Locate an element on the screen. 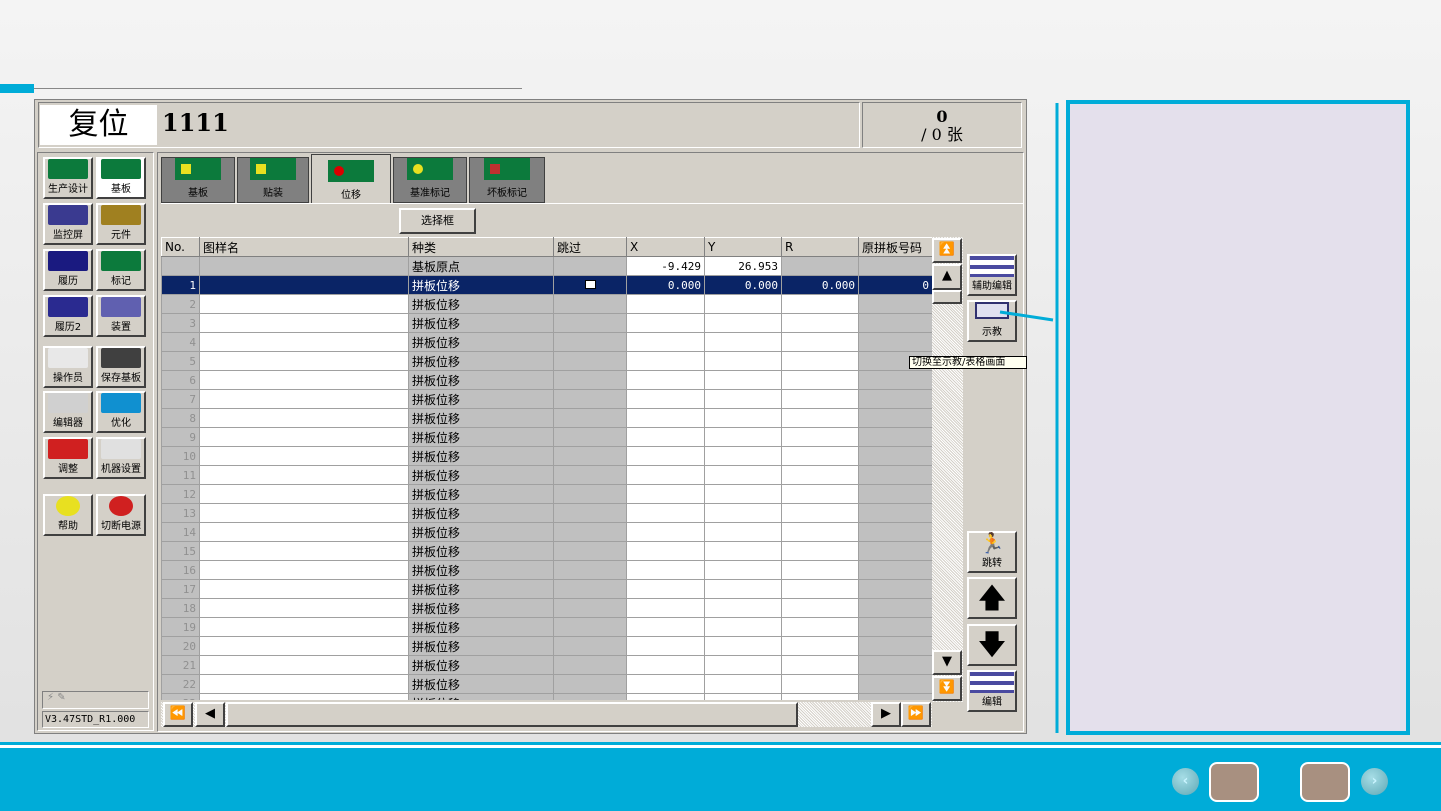 This screenshot has height=811, width=1441. sidebar-button-10: 编辑器 is located at coordinates (68, 412).